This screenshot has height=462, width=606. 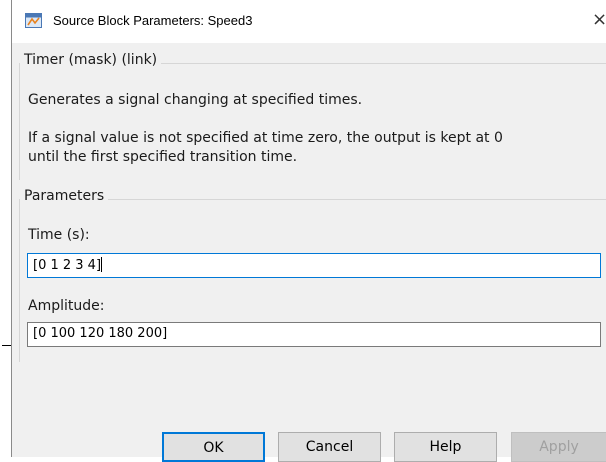 I want to click on time-value: [0 1 2 3 4], so click(x=67, y=265).